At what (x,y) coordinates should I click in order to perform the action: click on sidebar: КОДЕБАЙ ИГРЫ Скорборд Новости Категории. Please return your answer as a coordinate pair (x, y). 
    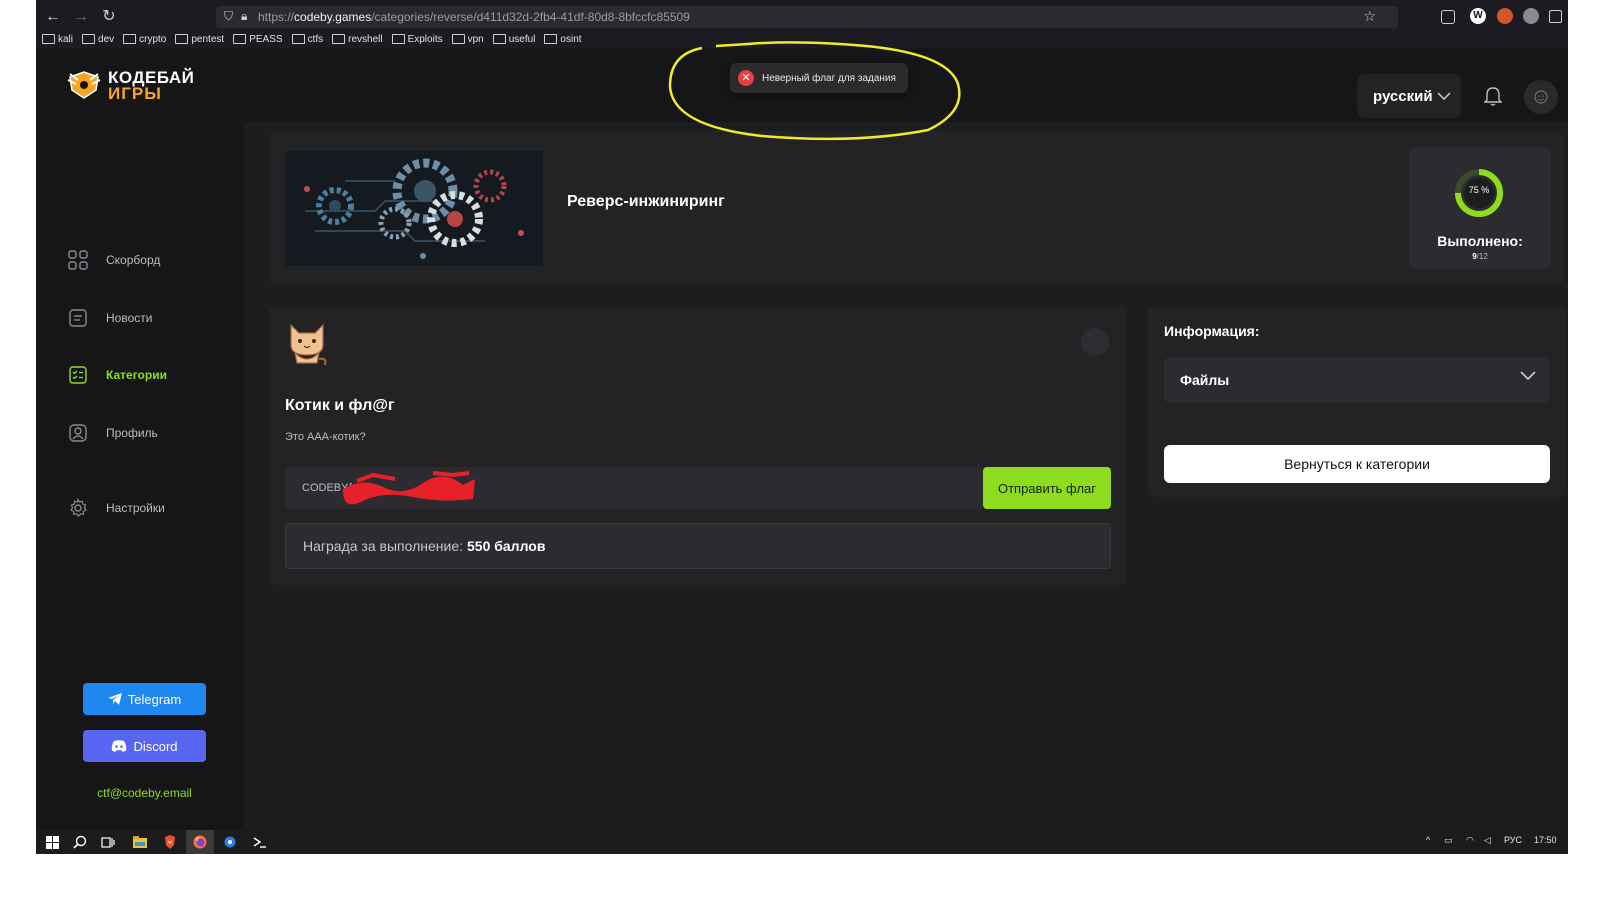
    Looking at the image, I should click on (140, 439).